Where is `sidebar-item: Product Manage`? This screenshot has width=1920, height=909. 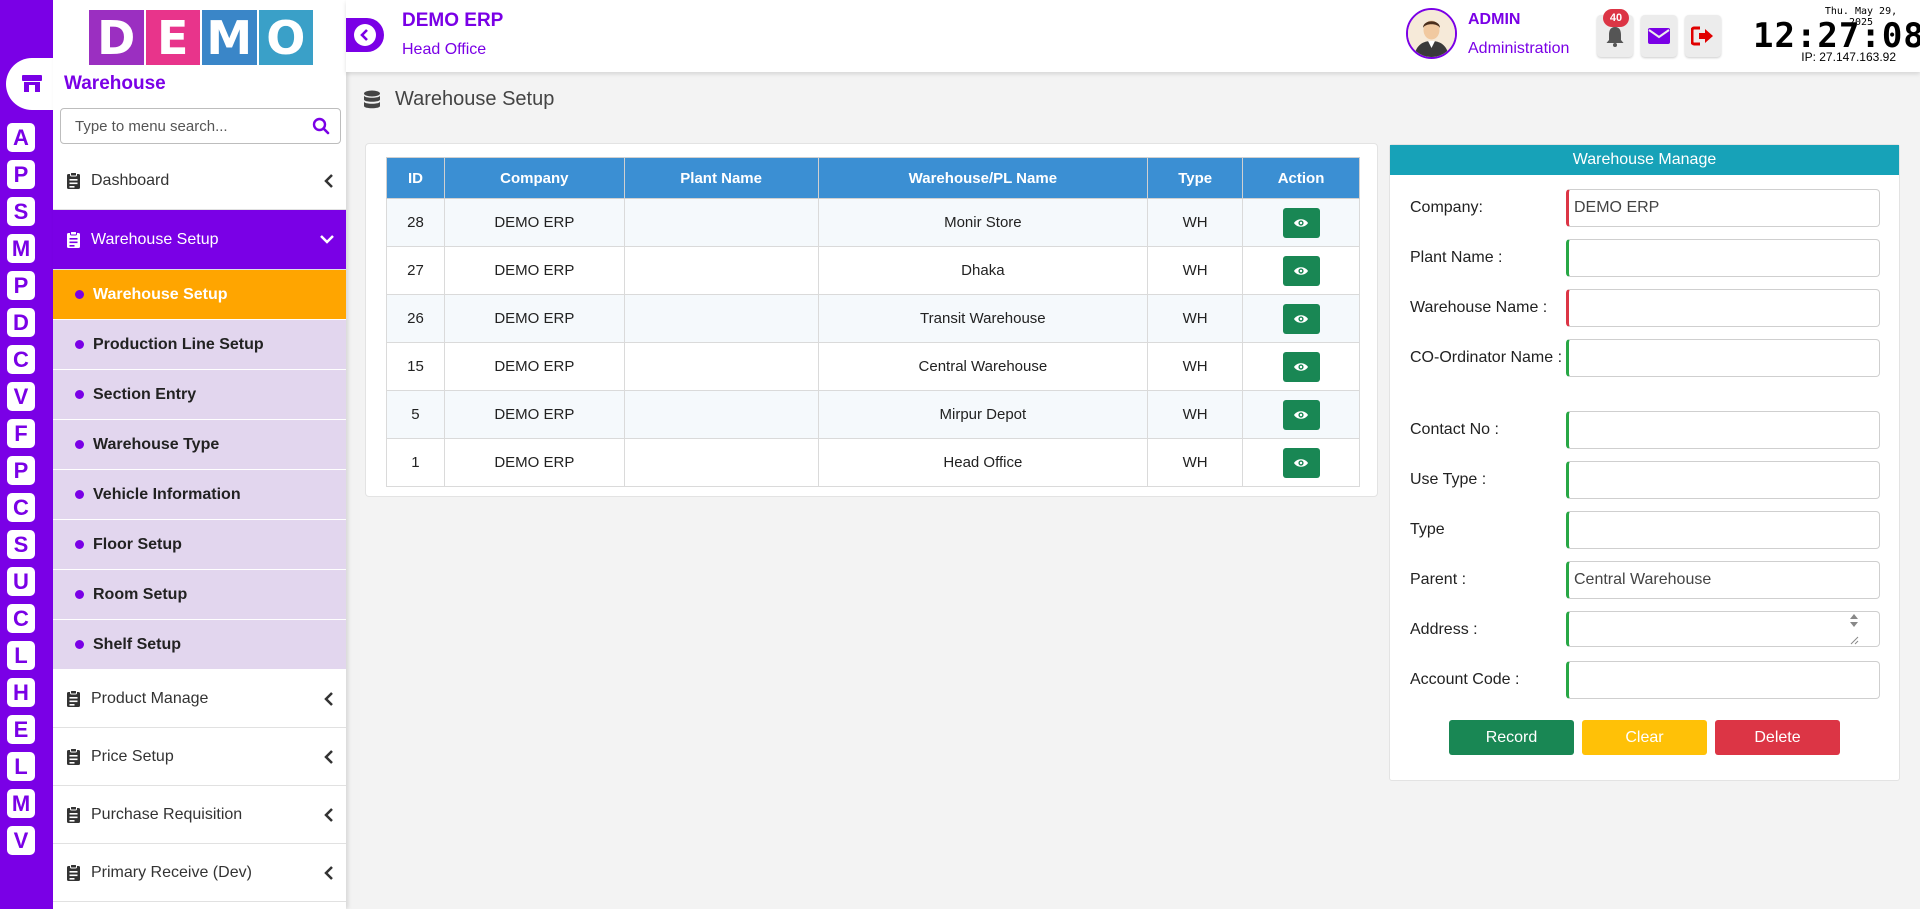
sidebar-item: Product Manage is located at coordinates (199, 699).